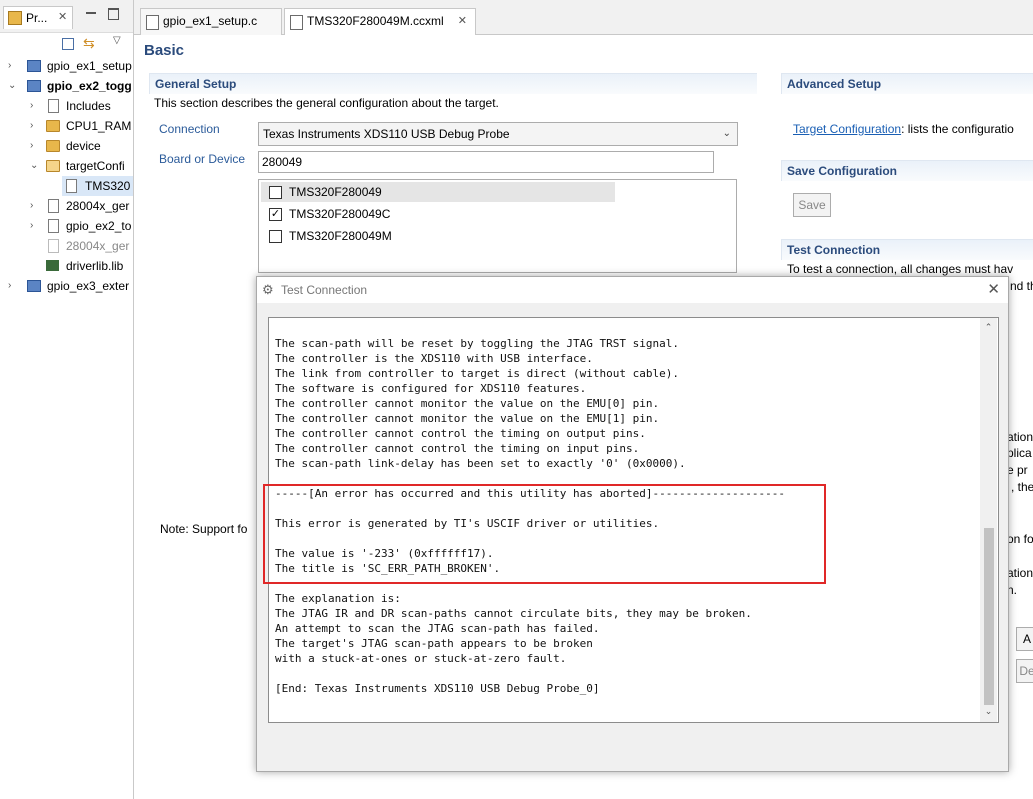 This screenshot has height=799, width=1033. Describe the element at coordinates (53, 166) in the screenshot. I see `open-folder-icon` at that location.